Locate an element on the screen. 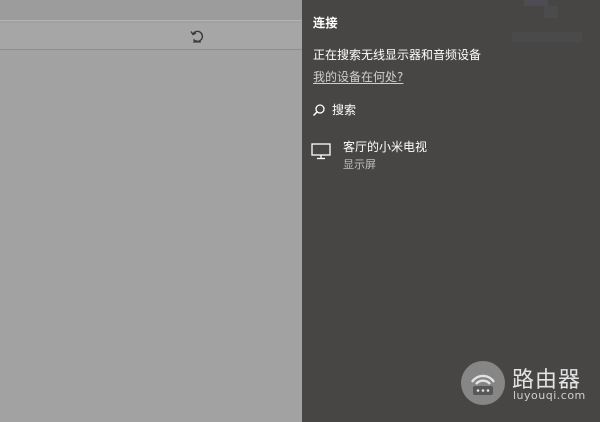 This screenshot has height=422, width=600. search-icon is located at coordinates (319, 110).